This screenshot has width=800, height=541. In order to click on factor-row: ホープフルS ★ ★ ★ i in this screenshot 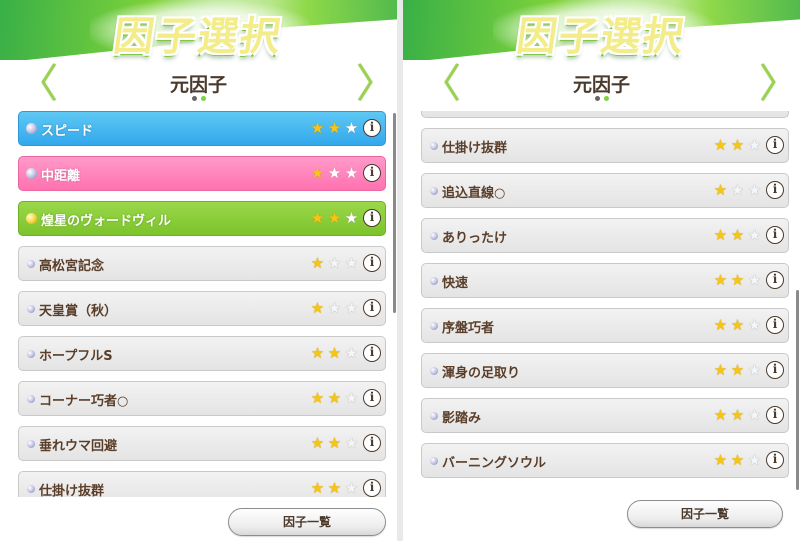, I will do `click(202, 353)`.